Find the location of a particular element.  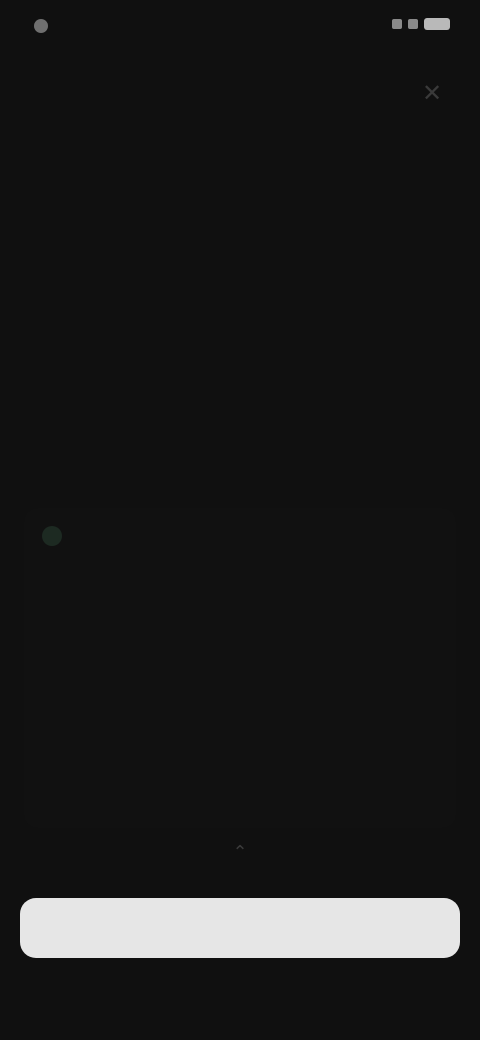

wifi-icon is located at coordinates (413, 24).